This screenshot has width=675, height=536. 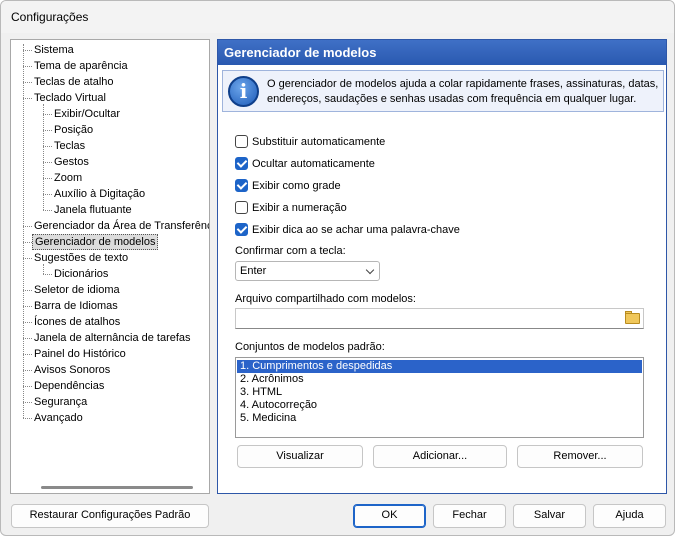 What do you see at coordinates (110, 98) in the screenshot?
I see `tree-item: Teclado Virtual` at bounding box center [110, 98].